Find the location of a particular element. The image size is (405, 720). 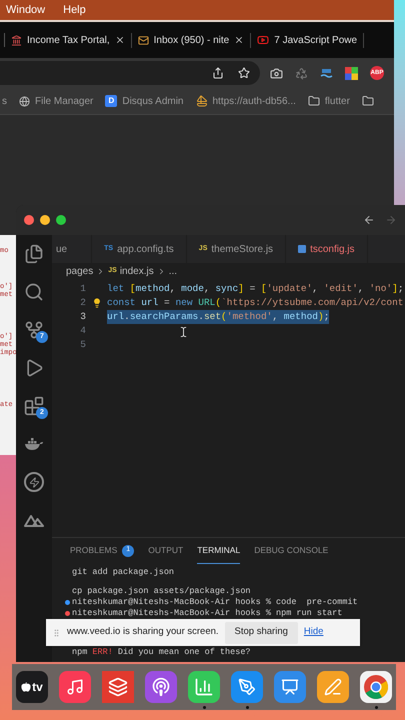

browser-tab: 7 JavaScript Powe is located at coordinates (310, 40).